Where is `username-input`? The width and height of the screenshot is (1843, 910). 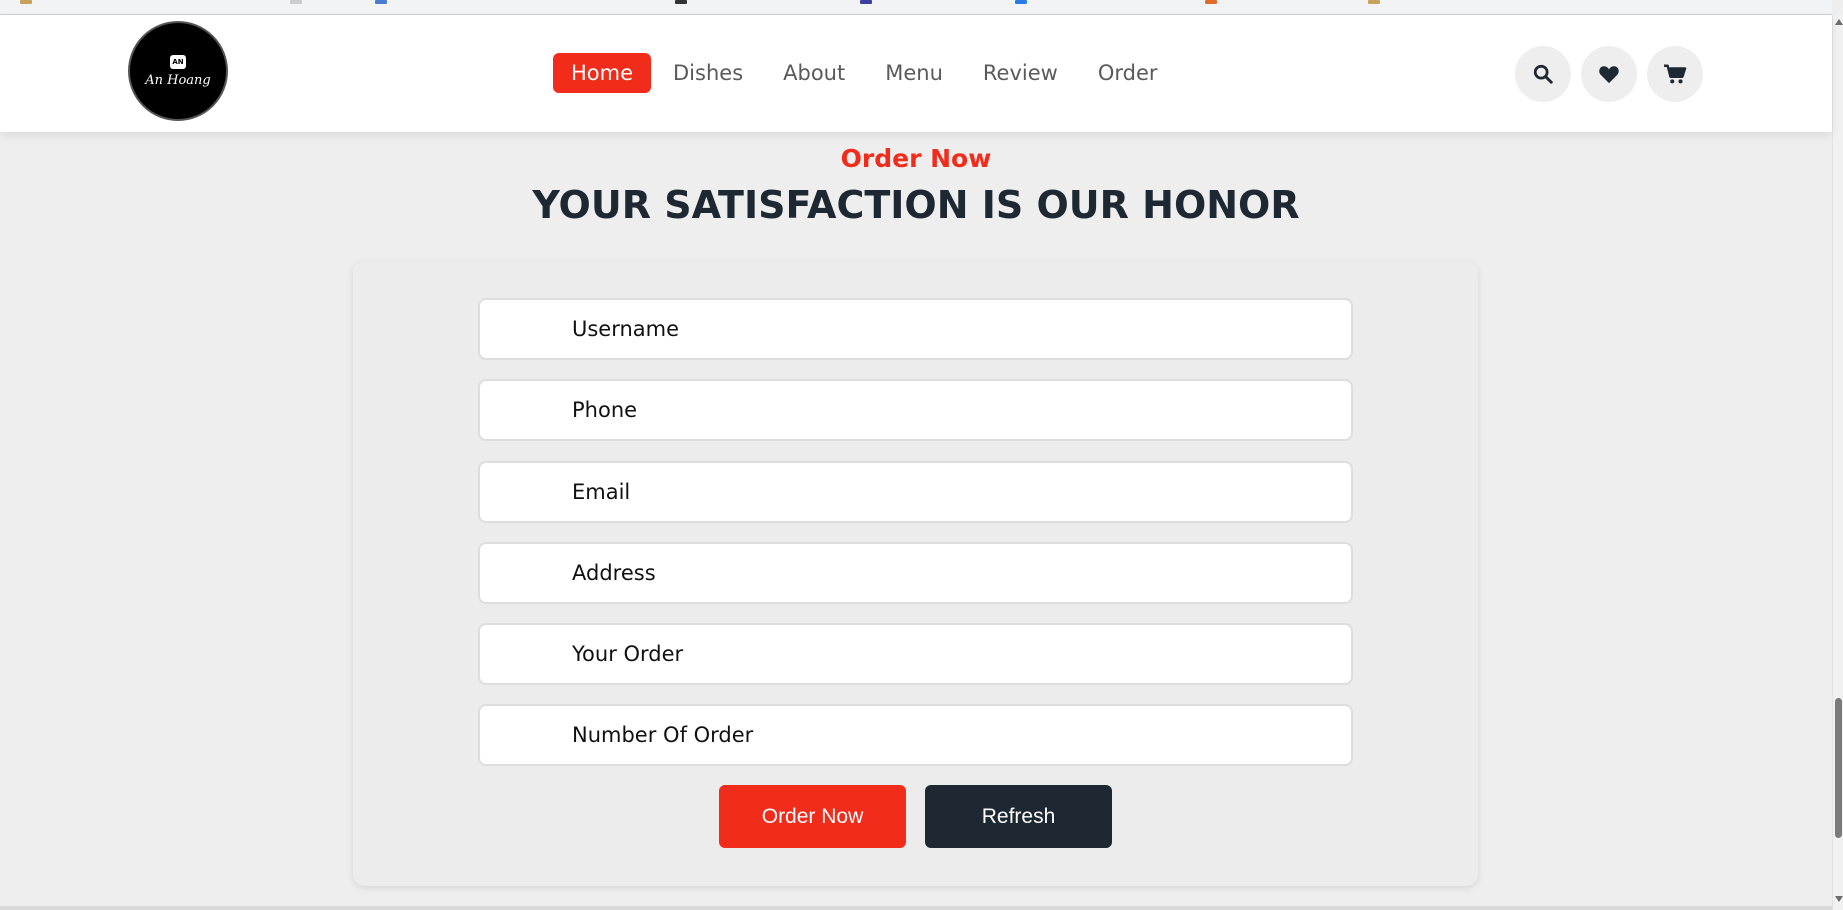 username-input is located at coordinates (915, 329).